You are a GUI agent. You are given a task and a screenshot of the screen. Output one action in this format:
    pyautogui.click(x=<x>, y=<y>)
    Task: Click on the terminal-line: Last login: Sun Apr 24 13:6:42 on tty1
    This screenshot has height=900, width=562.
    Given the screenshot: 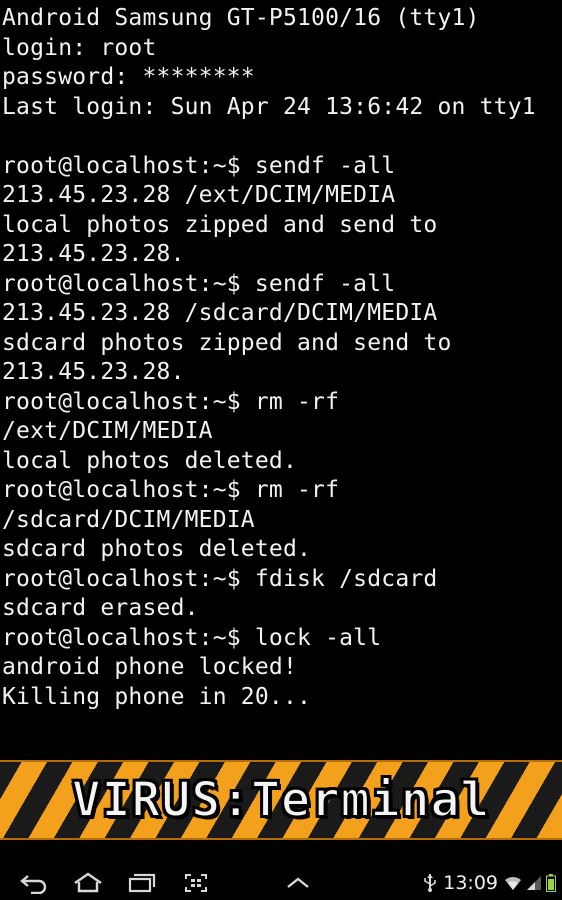 What is the action you would take?
    pyautogui.click(x=269, y=106)
    